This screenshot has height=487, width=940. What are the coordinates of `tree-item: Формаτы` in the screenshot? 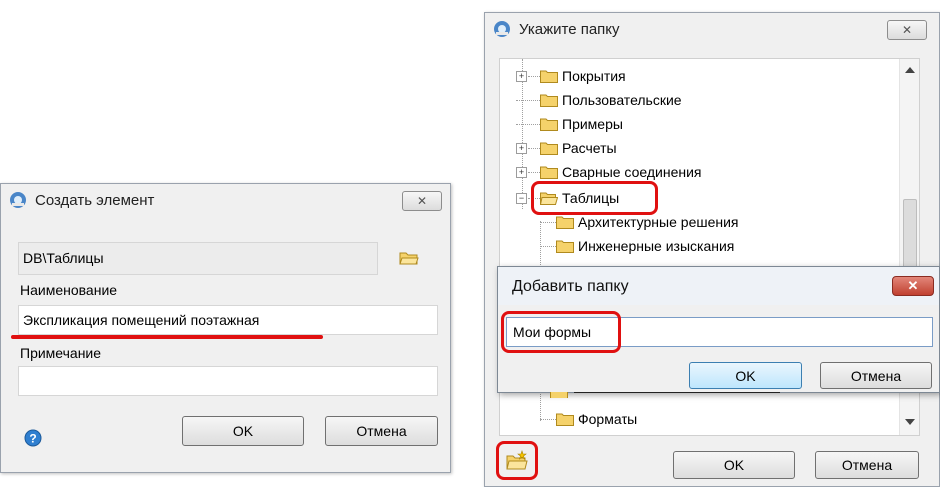 It's located at (588, 419).